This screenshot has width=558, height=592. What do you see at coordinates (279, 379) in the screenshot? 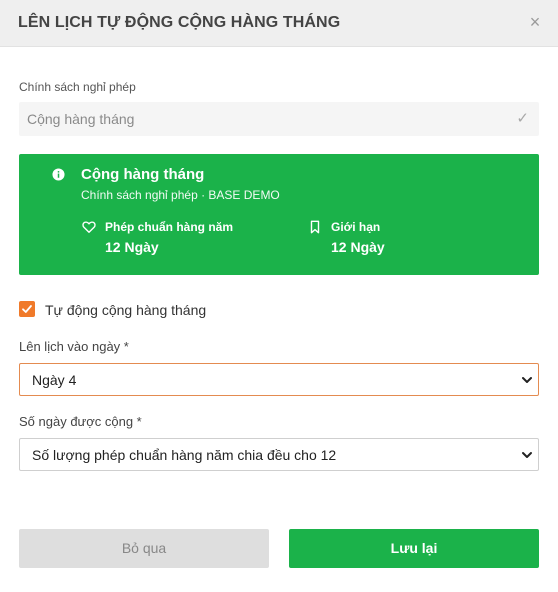
I see `schedule-day-select: Ngày 4` at bounding box center [279, 379].